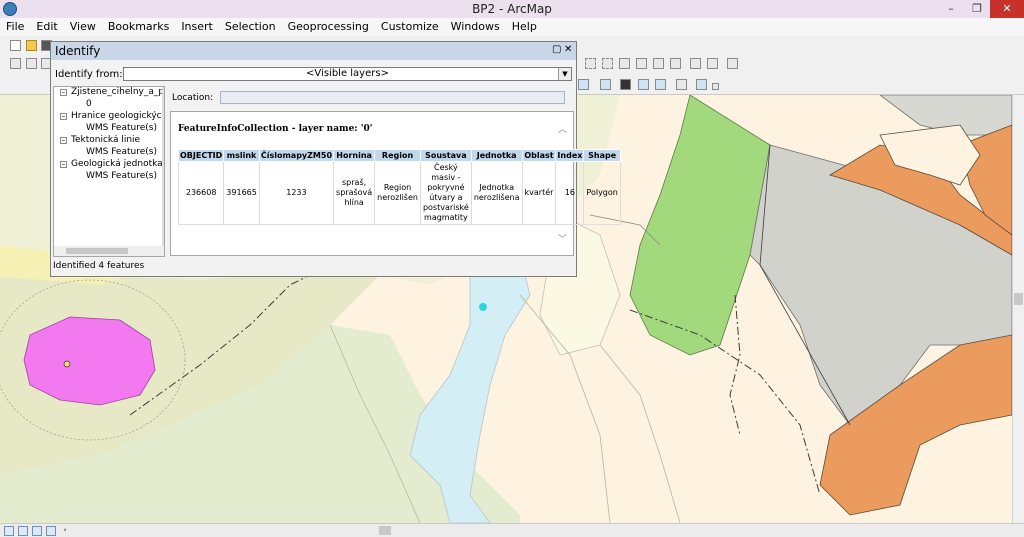  Describe the element at coordinates (65, 531) in the screenshot. I see `scroll-left-icon: ‹` at that location.